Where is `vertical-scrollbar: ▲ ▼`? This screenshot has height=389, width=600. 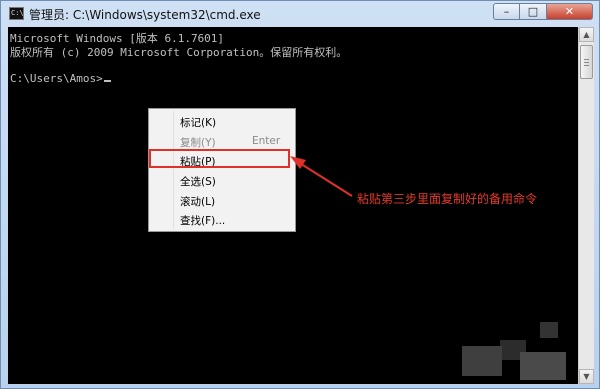
vertical-scrollbar: ▲ ▼ is located at coordinates (586, 205).